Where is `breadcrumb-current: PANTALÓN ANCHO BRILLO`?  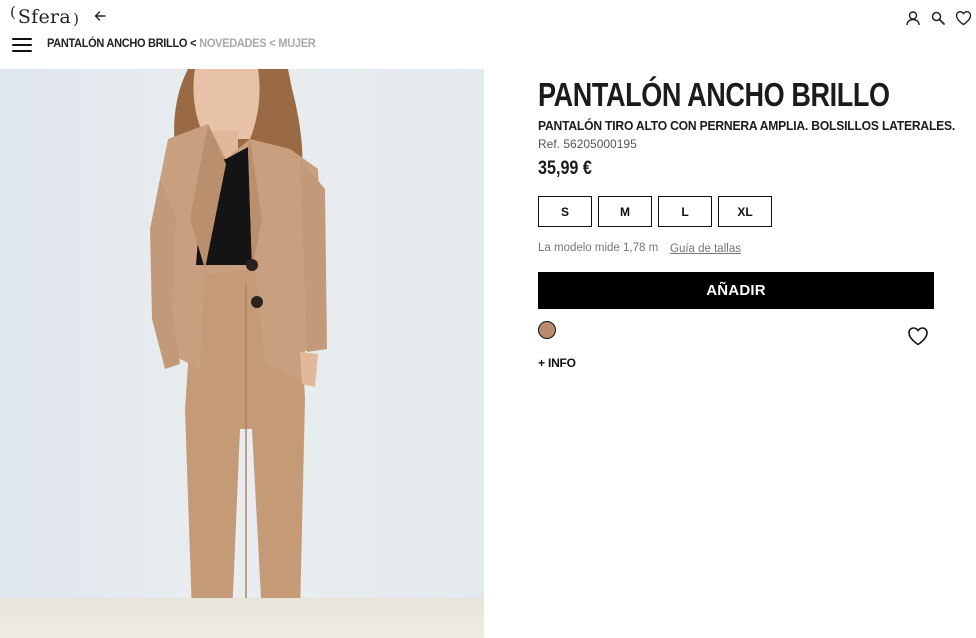
breadcrumb-current: PANTALÓN ANCHO BRILLO is located at coordinates (117, 44).